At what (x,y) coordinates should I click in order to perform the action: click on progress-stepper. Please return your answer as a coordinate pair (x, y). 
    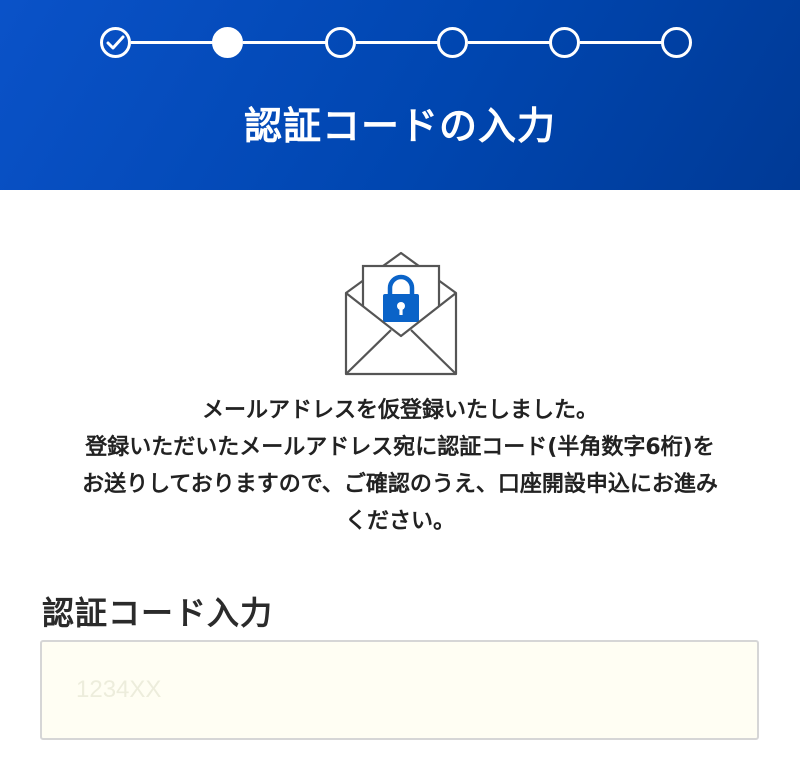
    Looking at the image, I should click on (400, 42).